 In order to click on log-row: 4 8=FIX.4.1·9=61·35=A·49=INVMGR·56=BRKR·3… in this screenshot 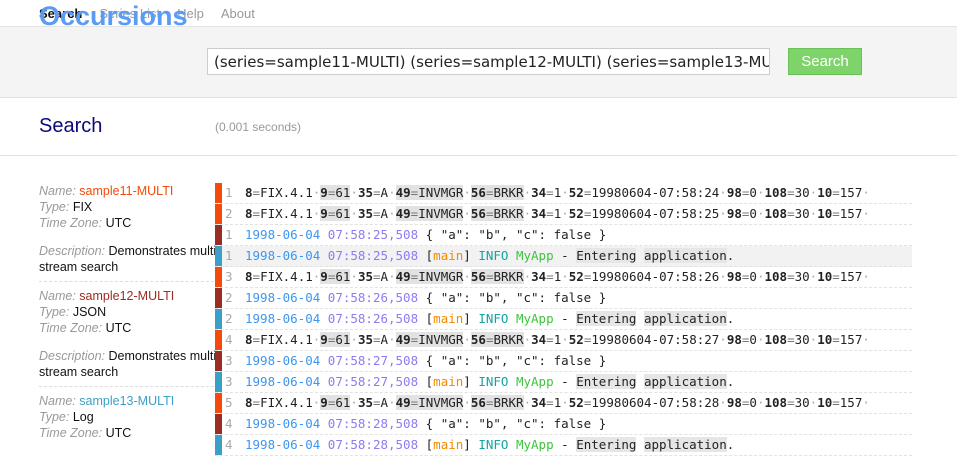, I will do `click(563, 340)`.